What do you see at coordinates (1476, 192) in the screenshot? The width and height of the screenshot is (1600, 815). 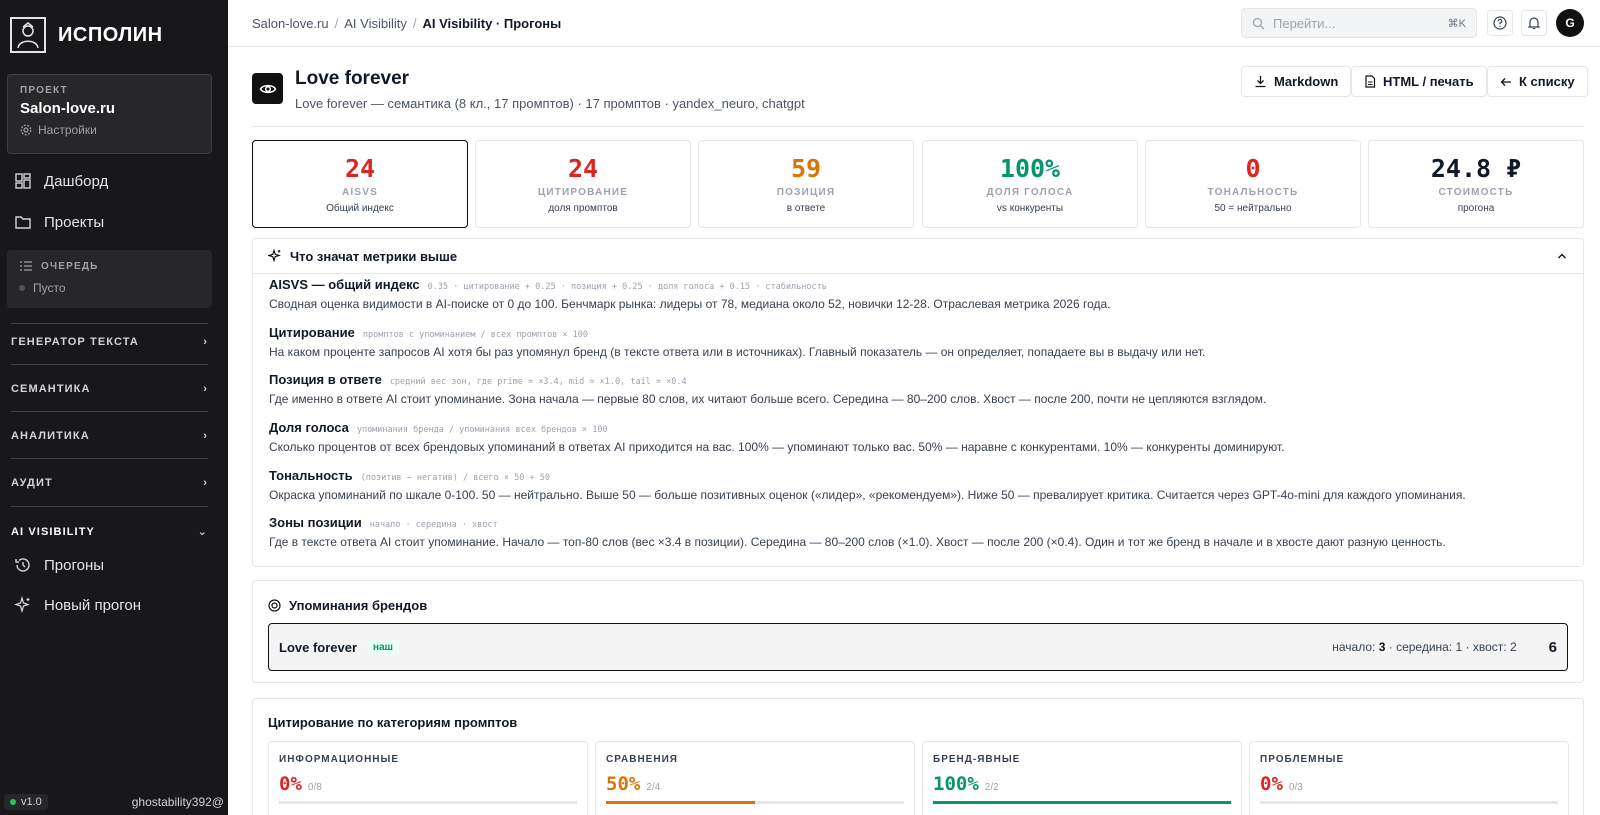 I see `metric-name: СТОИМОСТЬ` at bounding box center [1476, 192].